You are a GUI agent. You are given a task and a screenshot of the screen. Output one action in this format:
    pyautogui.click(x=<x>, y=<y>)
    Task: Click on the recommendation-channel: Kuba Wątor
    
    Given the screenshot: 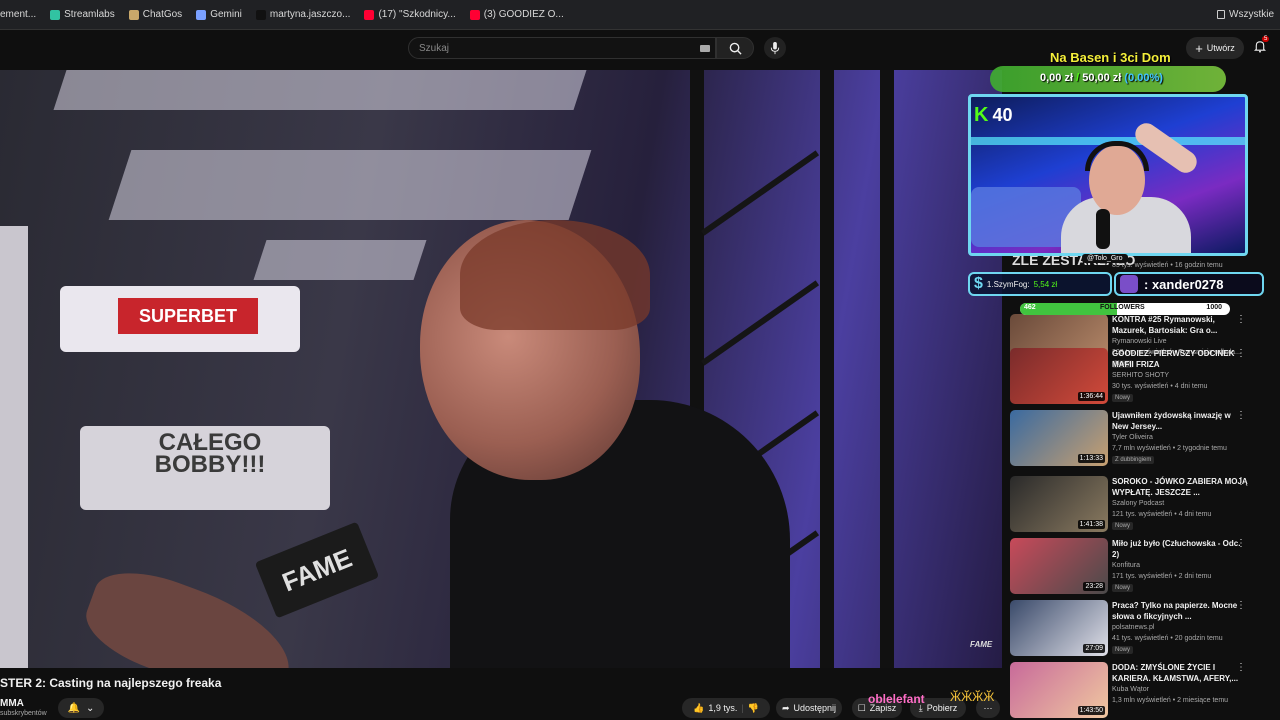 What is the action you would take?
    pyautogui.click(x=1130, y=689)
    